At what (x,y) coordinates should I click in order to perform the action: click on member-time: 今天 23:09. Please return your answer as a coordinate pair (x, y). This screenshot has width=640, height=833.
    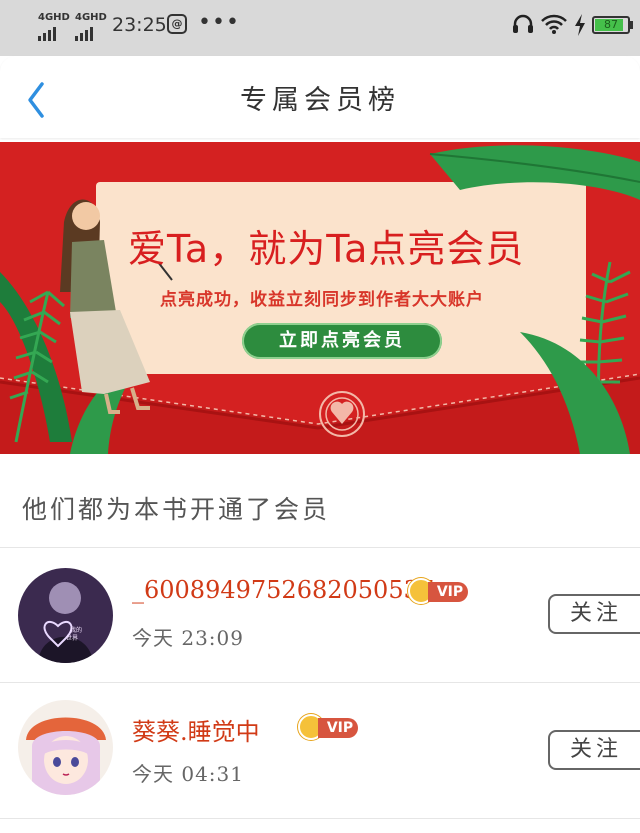
    Looking at the image, I should click on (188, 638).